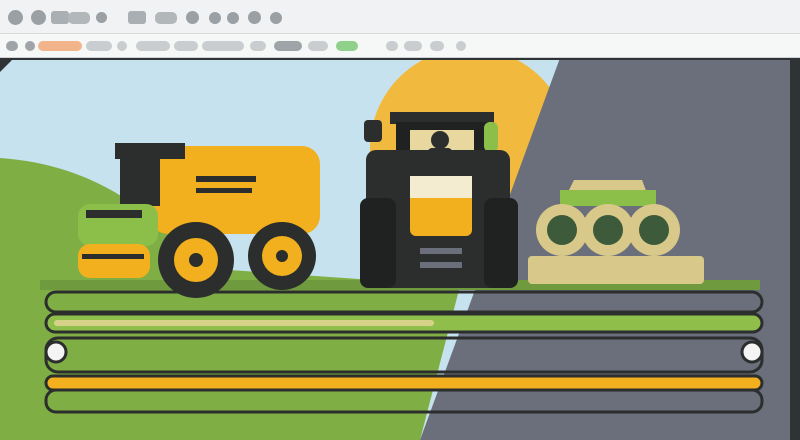  I want to click on harvester-header, so click(114, 261).